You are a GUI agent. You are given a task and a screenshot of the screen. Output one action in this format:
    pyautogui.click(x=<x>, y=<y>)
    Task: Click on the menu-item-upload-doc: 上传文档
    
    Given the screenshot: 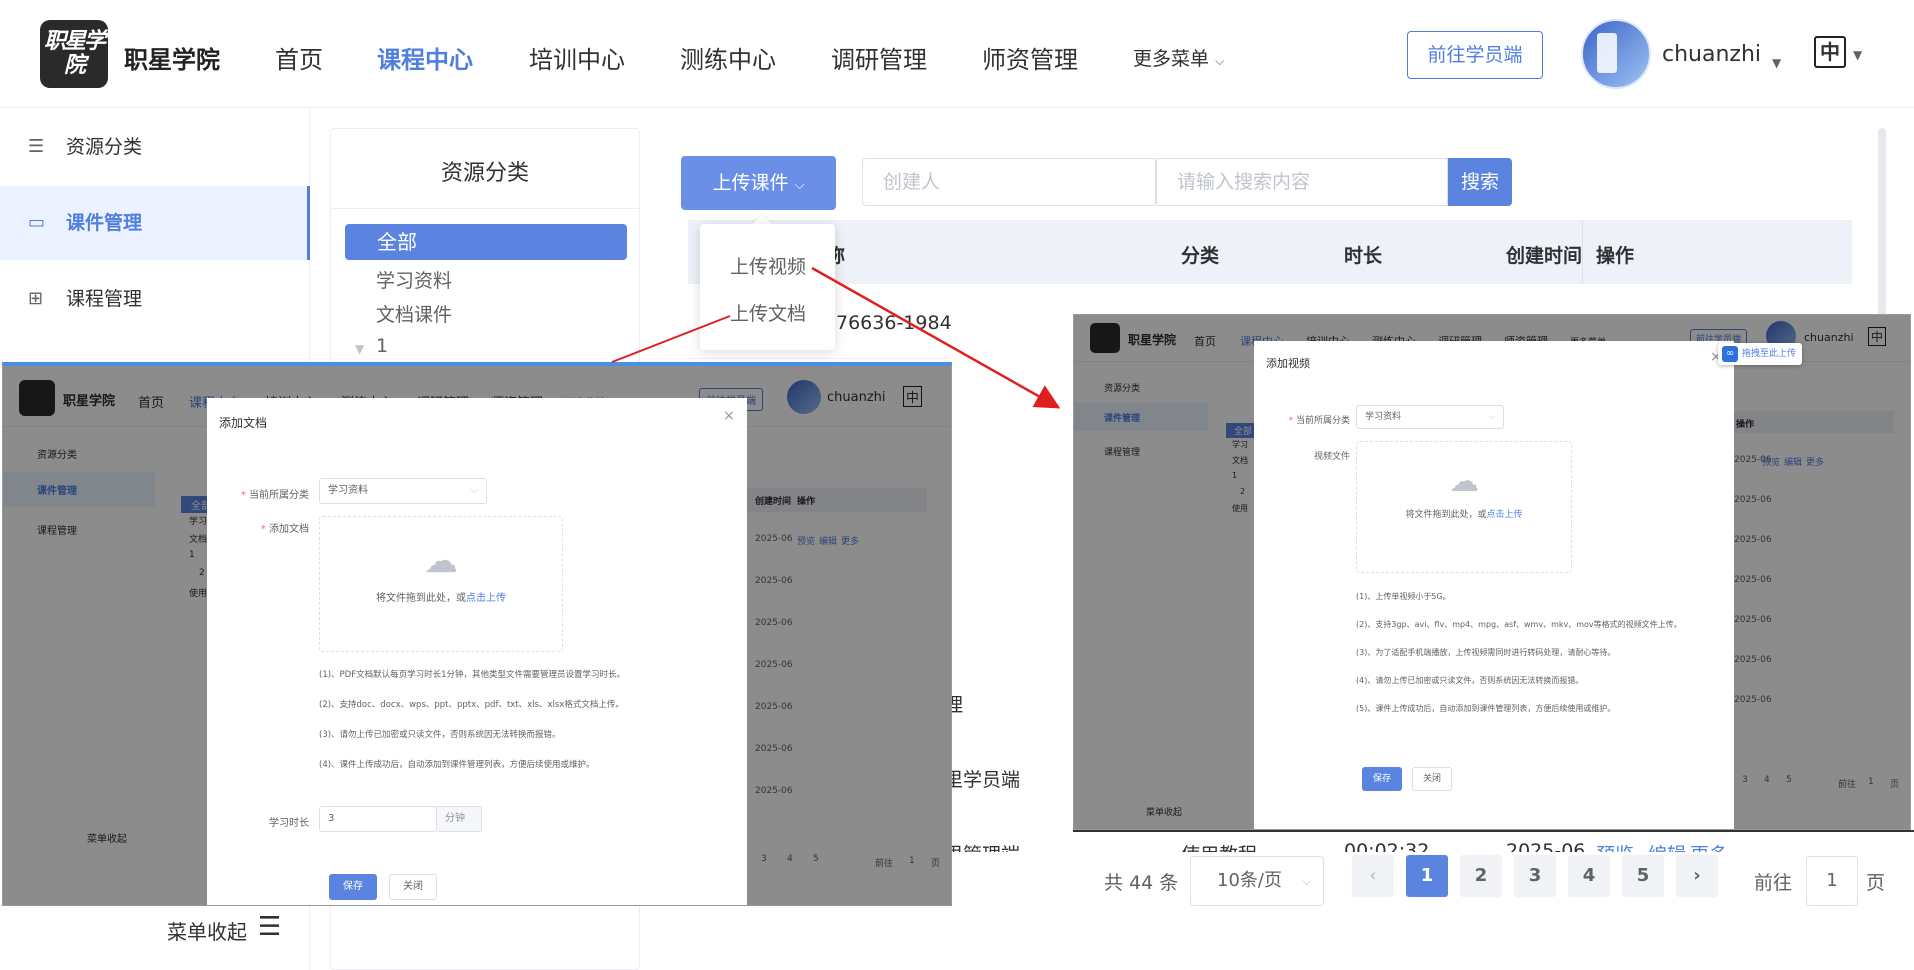 What is the action you would take?
    pyautogui.click(x=768, y=312)
    